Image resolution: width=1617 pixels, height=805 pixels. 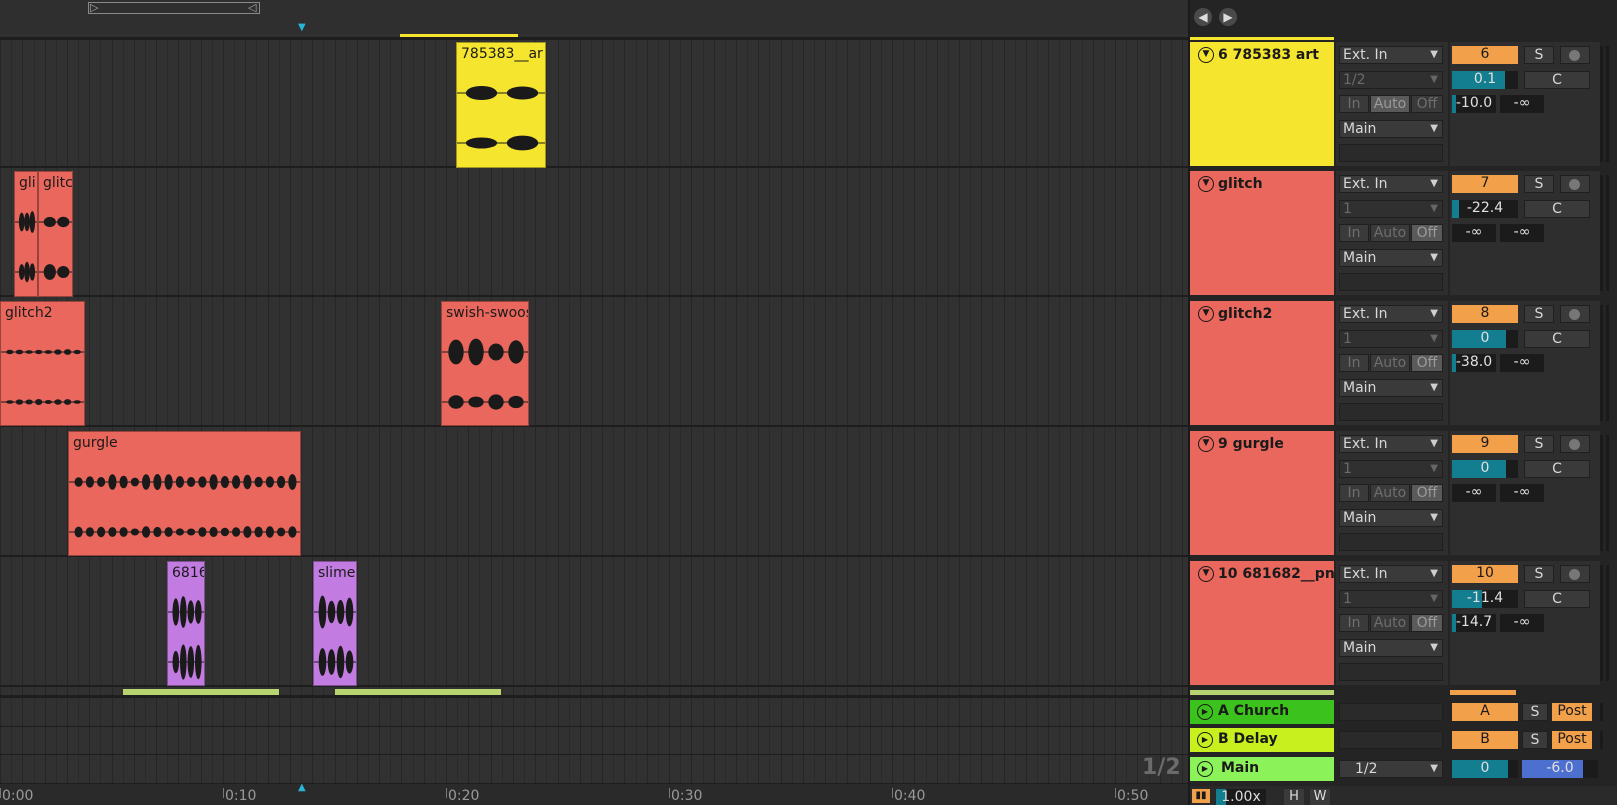 What do you see at coordinates (1485, 740) in the screenshot?
I see `return-activator: B` at bounding box center [1485, 740].